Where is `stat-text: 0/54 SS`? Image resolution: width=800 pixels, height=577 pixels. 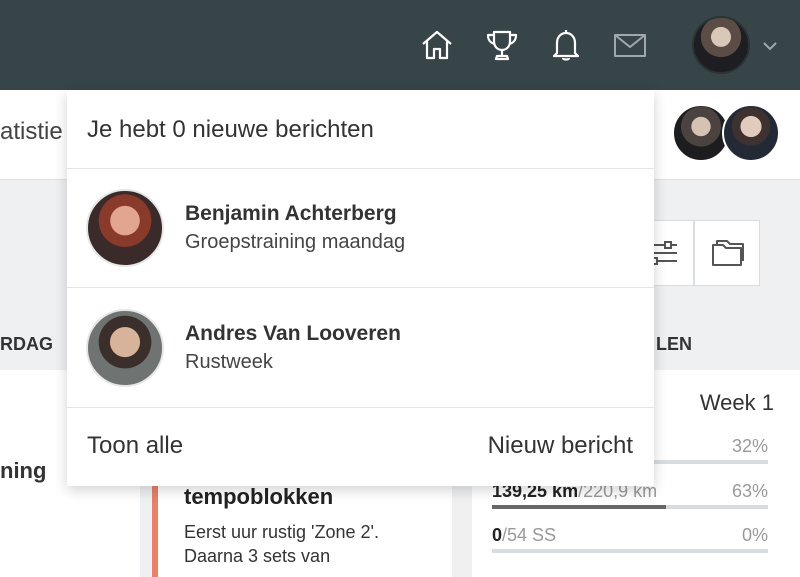 stat-text: 0/54 SS is located at coordinates (524, 535).